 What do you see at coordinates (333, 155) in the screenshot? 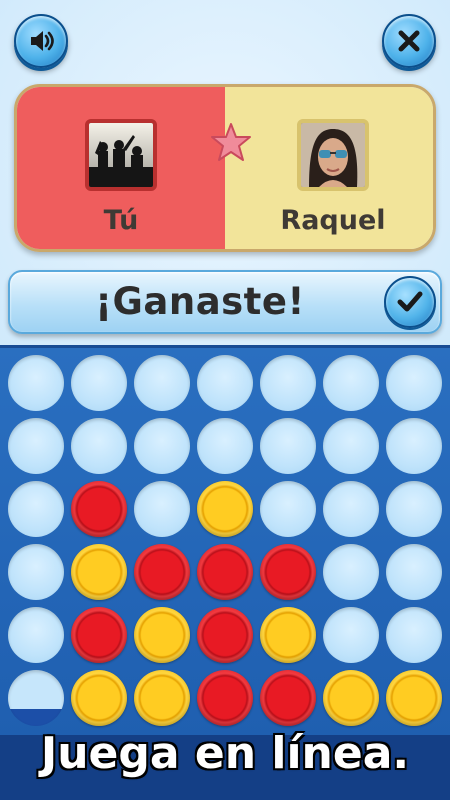
I see `player-right-avatar` at bounding box center [333, 155].